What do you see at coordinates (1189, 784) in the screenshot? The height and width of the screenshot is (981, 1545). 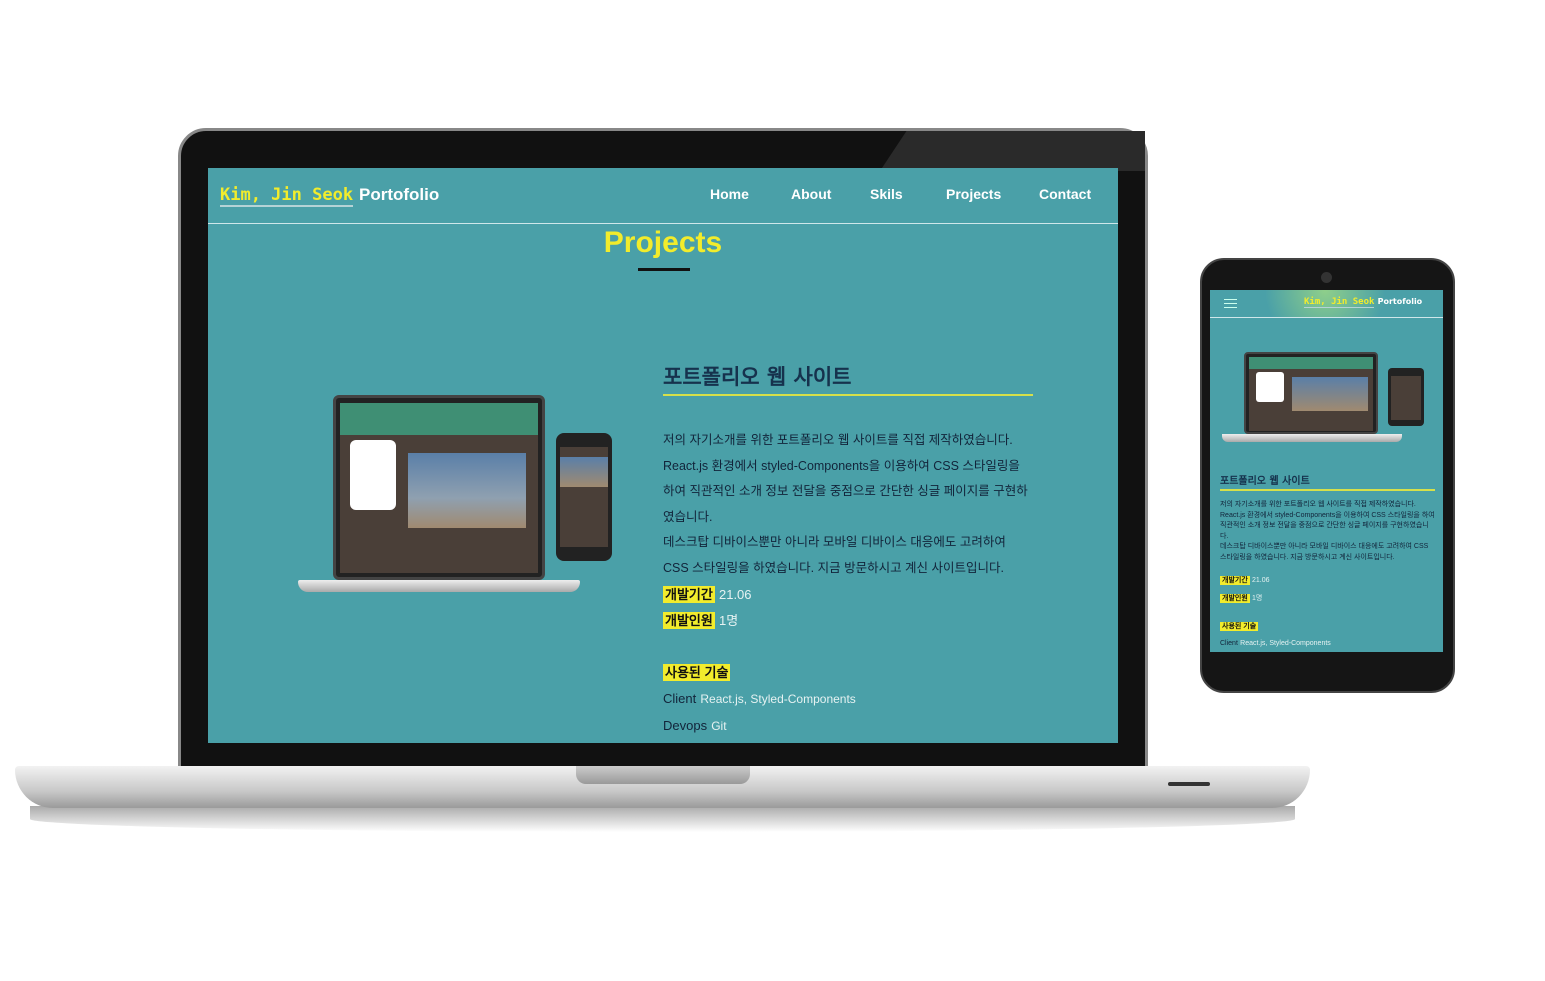 I see `laptop-slot` at bounding box center [1189, 784].